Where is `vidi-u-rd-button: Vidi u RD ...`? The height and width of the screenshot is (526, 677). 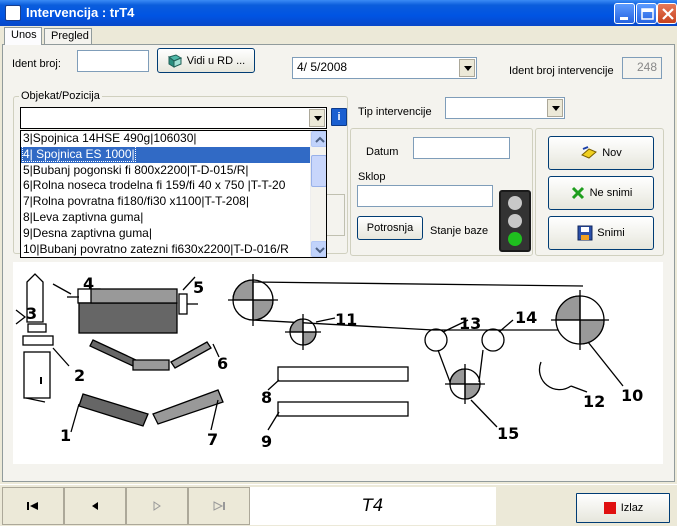 vidi-u-rd-button: Vidi u RD ... is located at coordinates (206, 60).